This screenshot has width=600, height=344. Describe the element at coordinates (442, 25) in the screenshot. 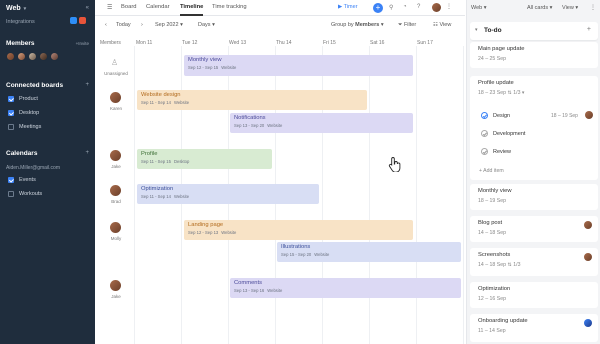

I see `view-button: ☷ View` at that location.